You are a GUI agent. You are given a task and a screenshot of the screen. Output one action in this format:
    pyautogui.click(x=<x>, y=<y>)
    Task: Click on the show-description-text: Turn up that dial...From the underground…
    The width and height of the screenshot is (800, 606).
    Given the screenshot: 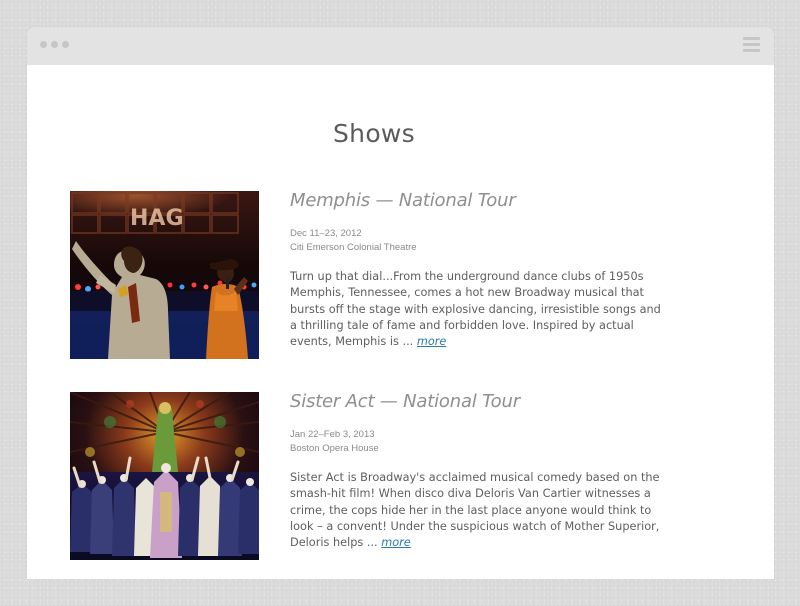 What is the action you would take?
    pyautogui.click(x=475, y=309)
    